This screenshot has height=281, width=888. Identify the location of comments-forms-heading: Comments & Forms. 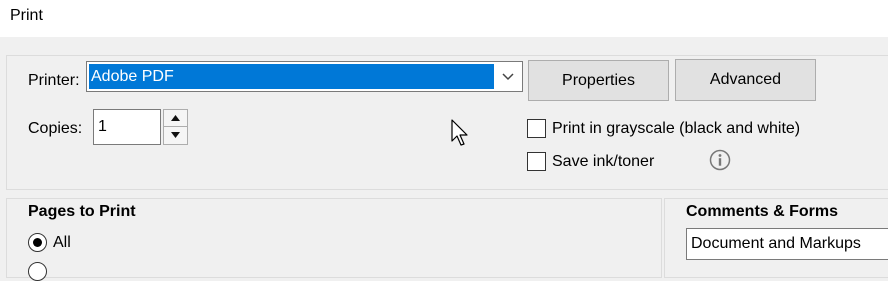
(762, 211).